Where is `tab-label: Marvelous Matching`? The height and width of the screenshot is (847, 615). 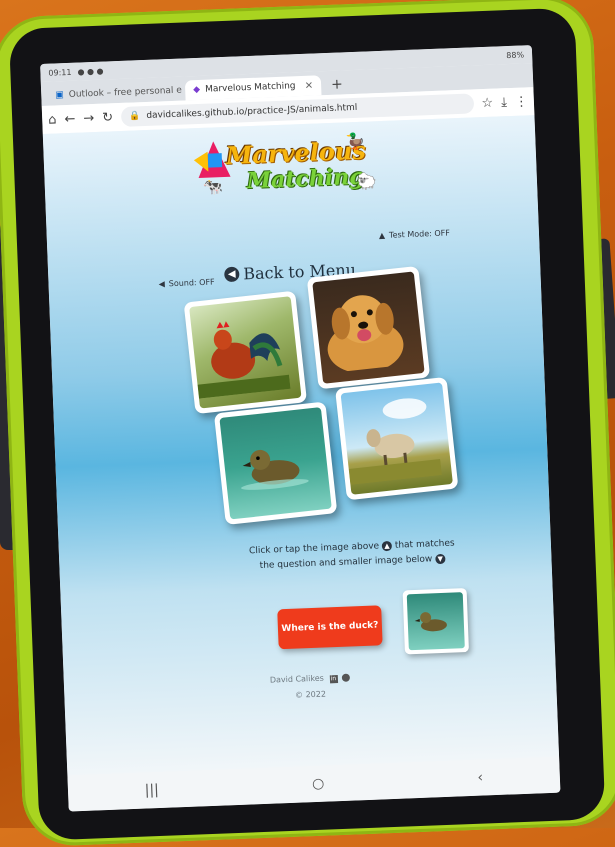
tab-label: Marvelous Matching is located at coordinates (250, 88).